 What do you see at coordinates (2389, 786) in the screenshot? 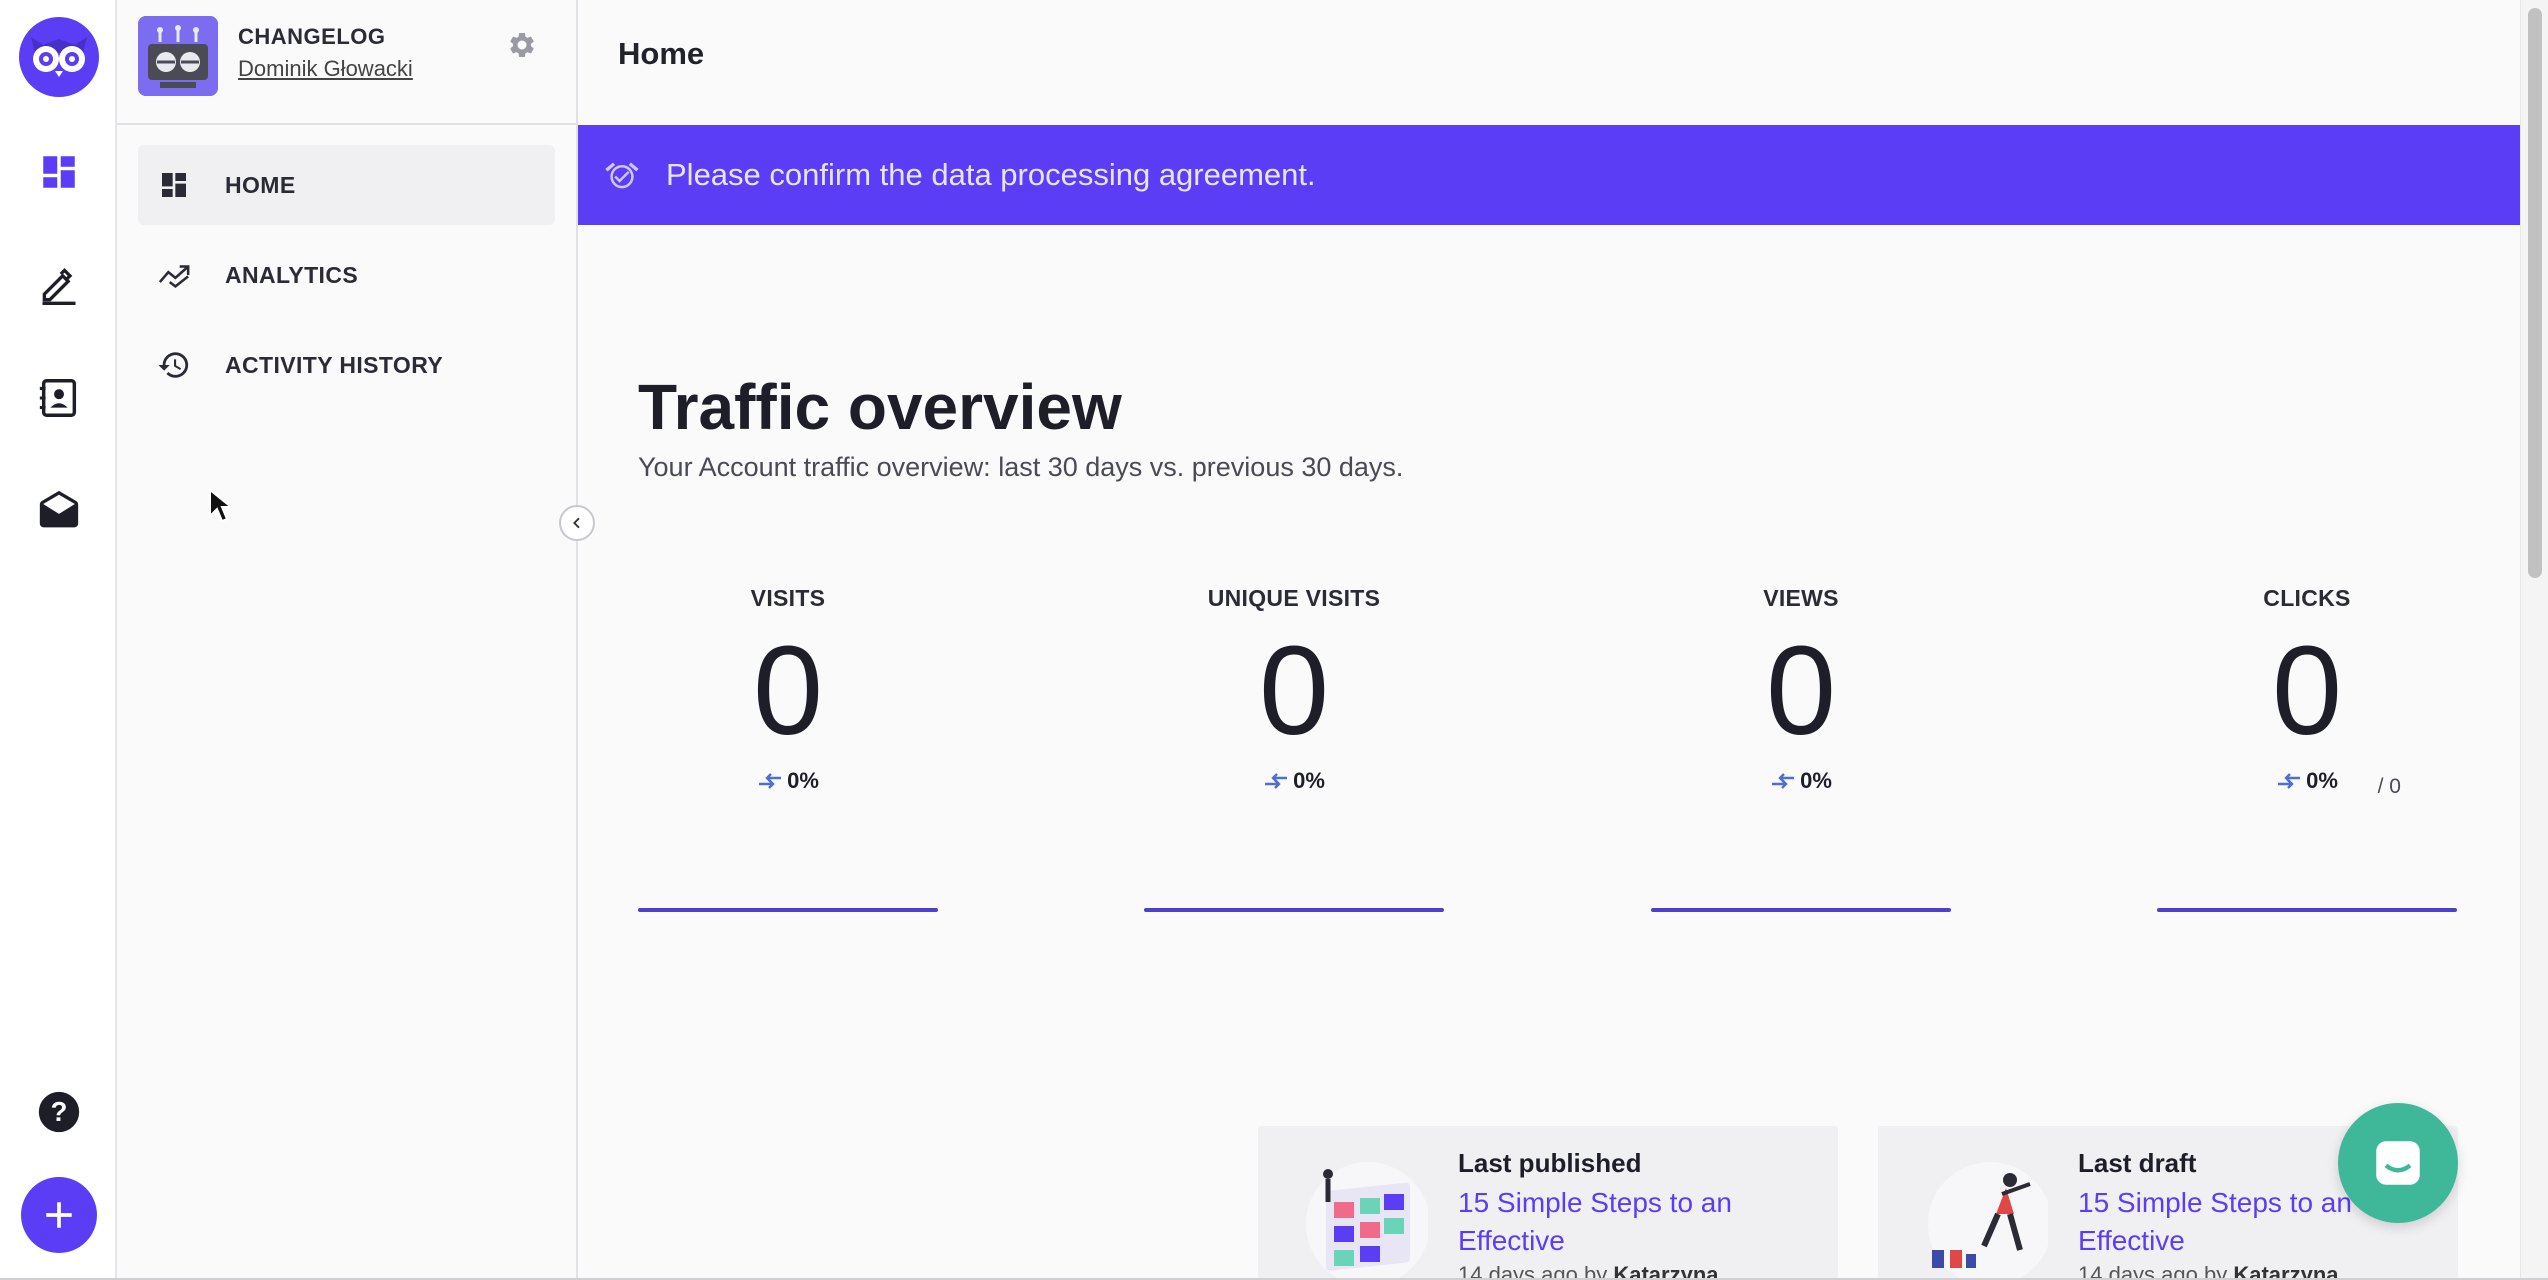
I see `stat-sub-value: / 0` at bounding box center [2389, 786].